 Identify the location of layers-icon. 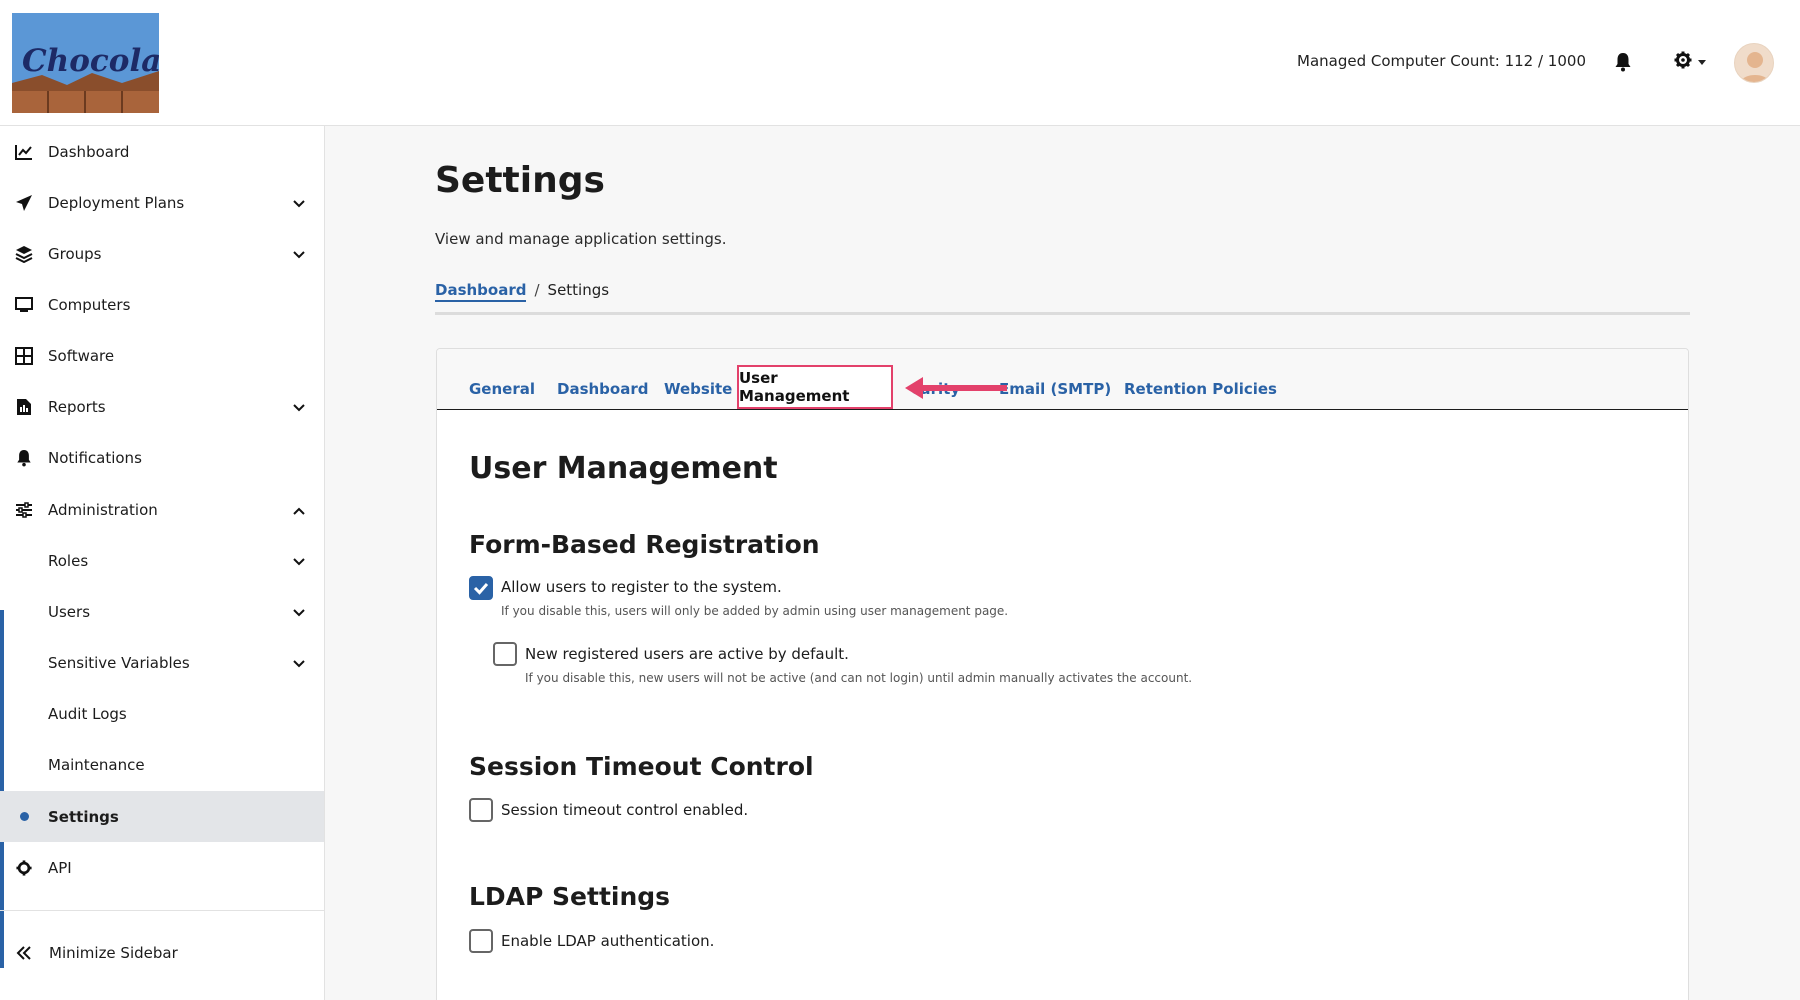
(24, 254).